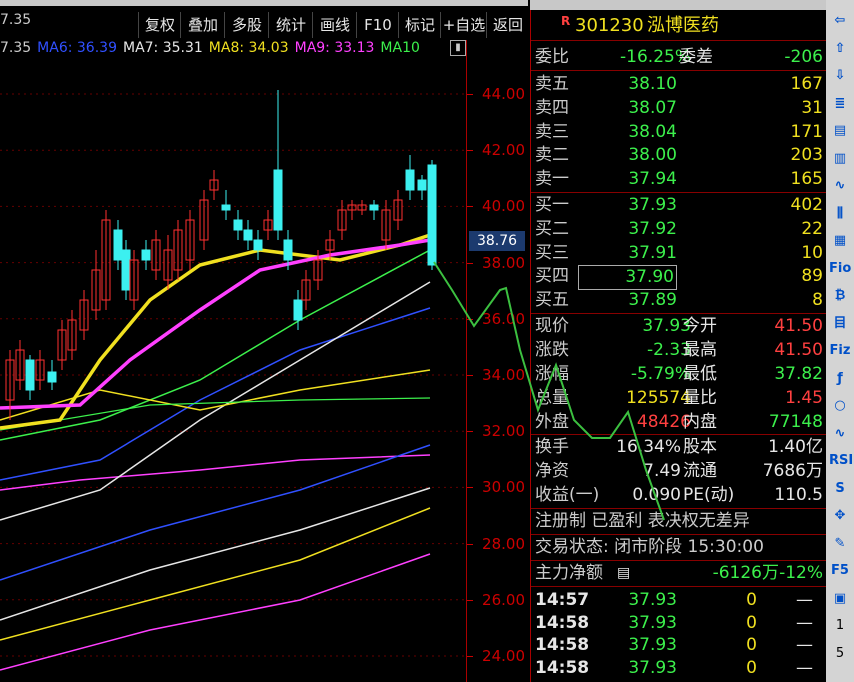  What do you see at coordinates (202, 25) in the screenshot?
I see `overlay-button: 叠加` at bounding box center [202, 25].